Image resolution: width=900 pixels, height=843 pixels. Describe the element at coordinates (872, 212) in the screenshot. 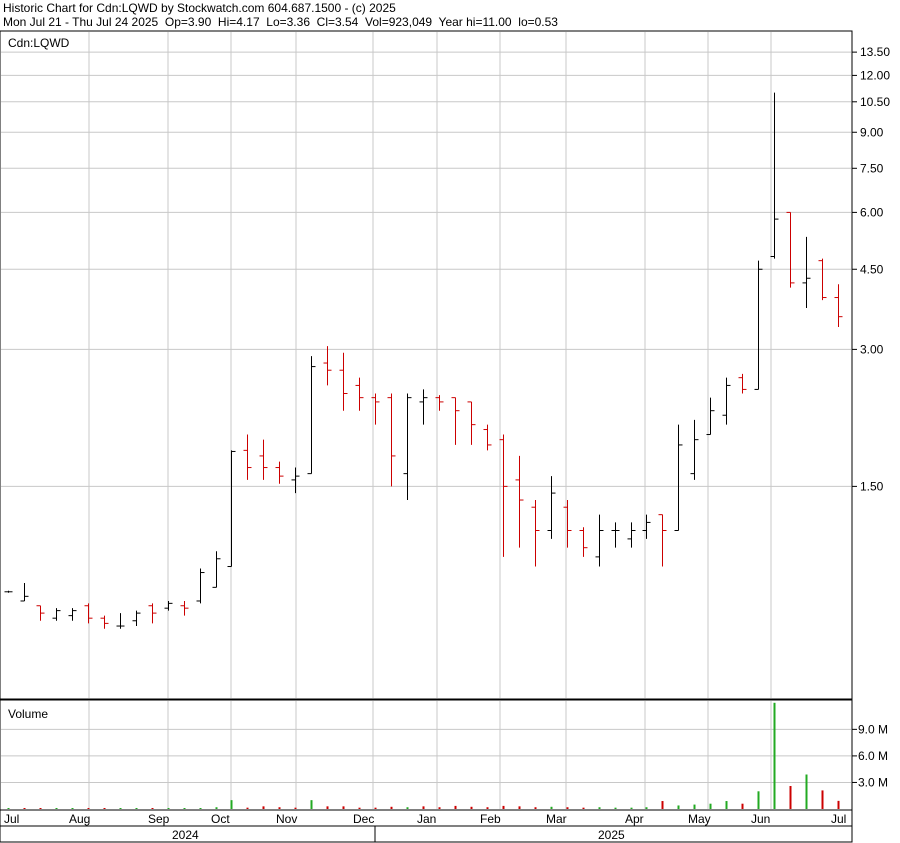

I see `price-tick-label: 6.00` at that location.